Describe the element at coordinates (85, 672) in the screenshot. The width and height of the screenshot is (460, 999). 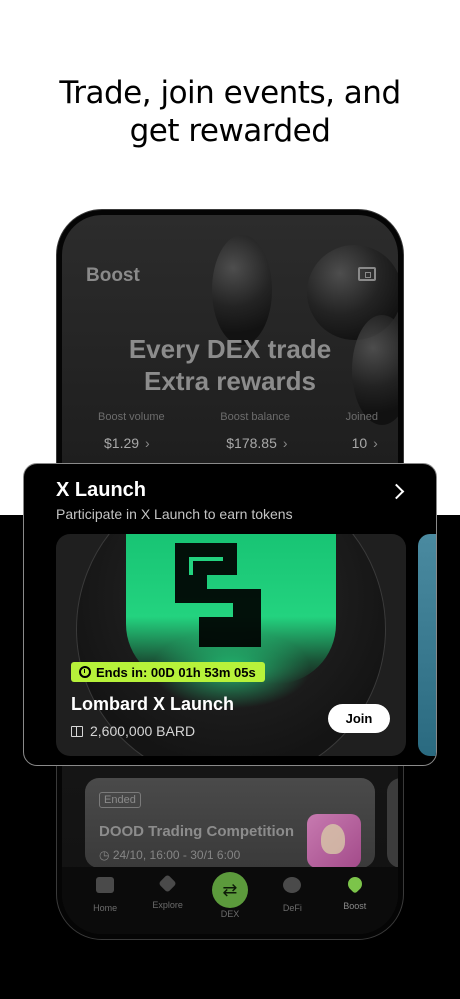
I see `clock-icon` at that location.